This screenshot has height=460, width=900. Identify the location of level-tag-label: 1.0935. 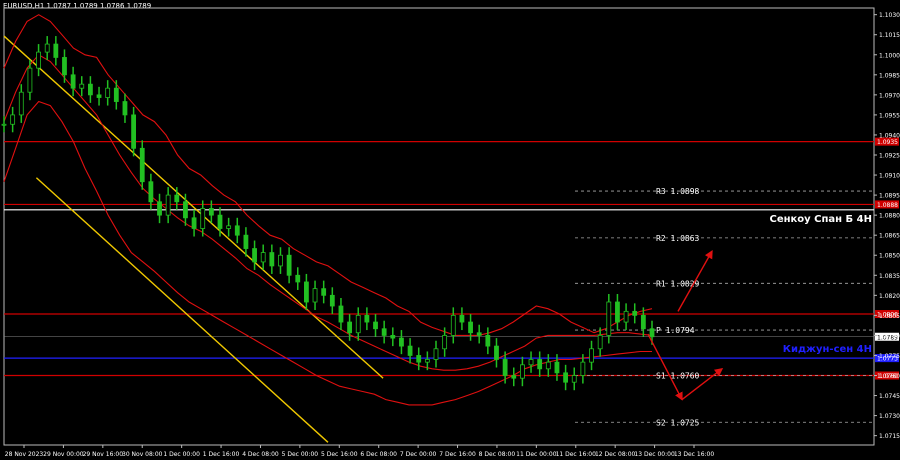
(887, 142).